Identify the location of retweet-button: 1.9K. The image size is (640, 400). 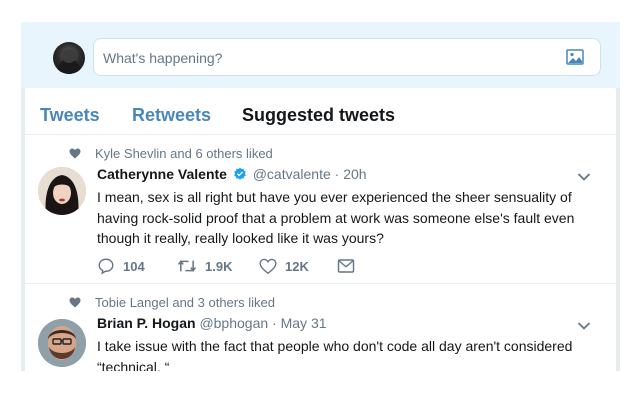
(204, 266).